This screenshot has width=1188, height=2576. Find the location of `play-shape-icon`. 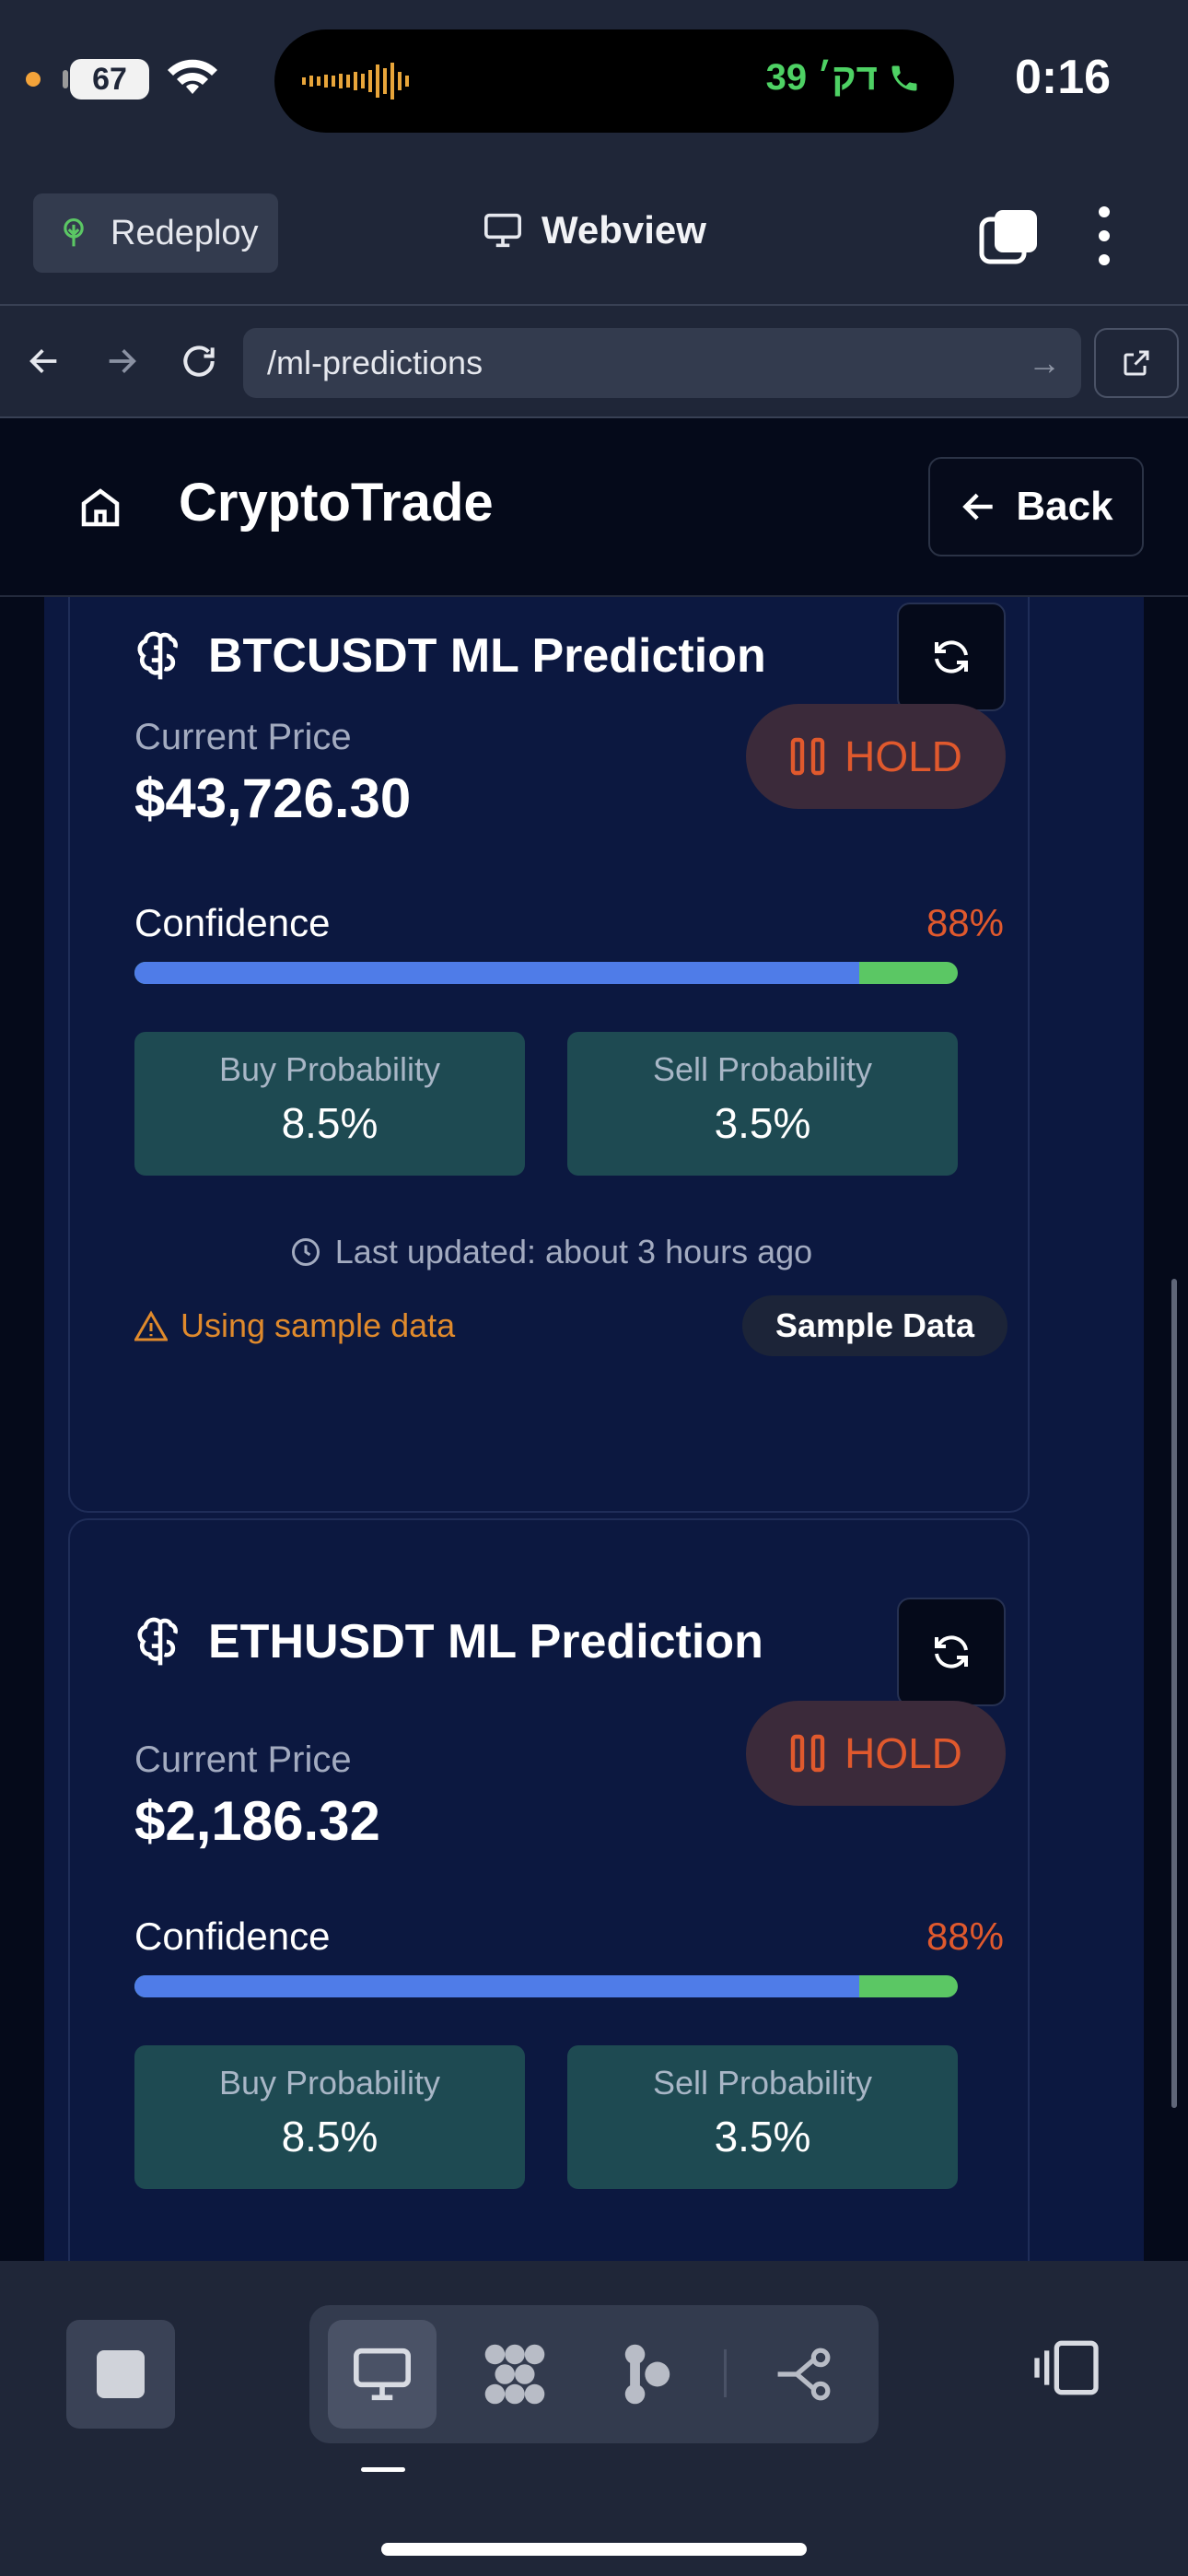

play-shape-icon is located at coordinates (647, 2374).